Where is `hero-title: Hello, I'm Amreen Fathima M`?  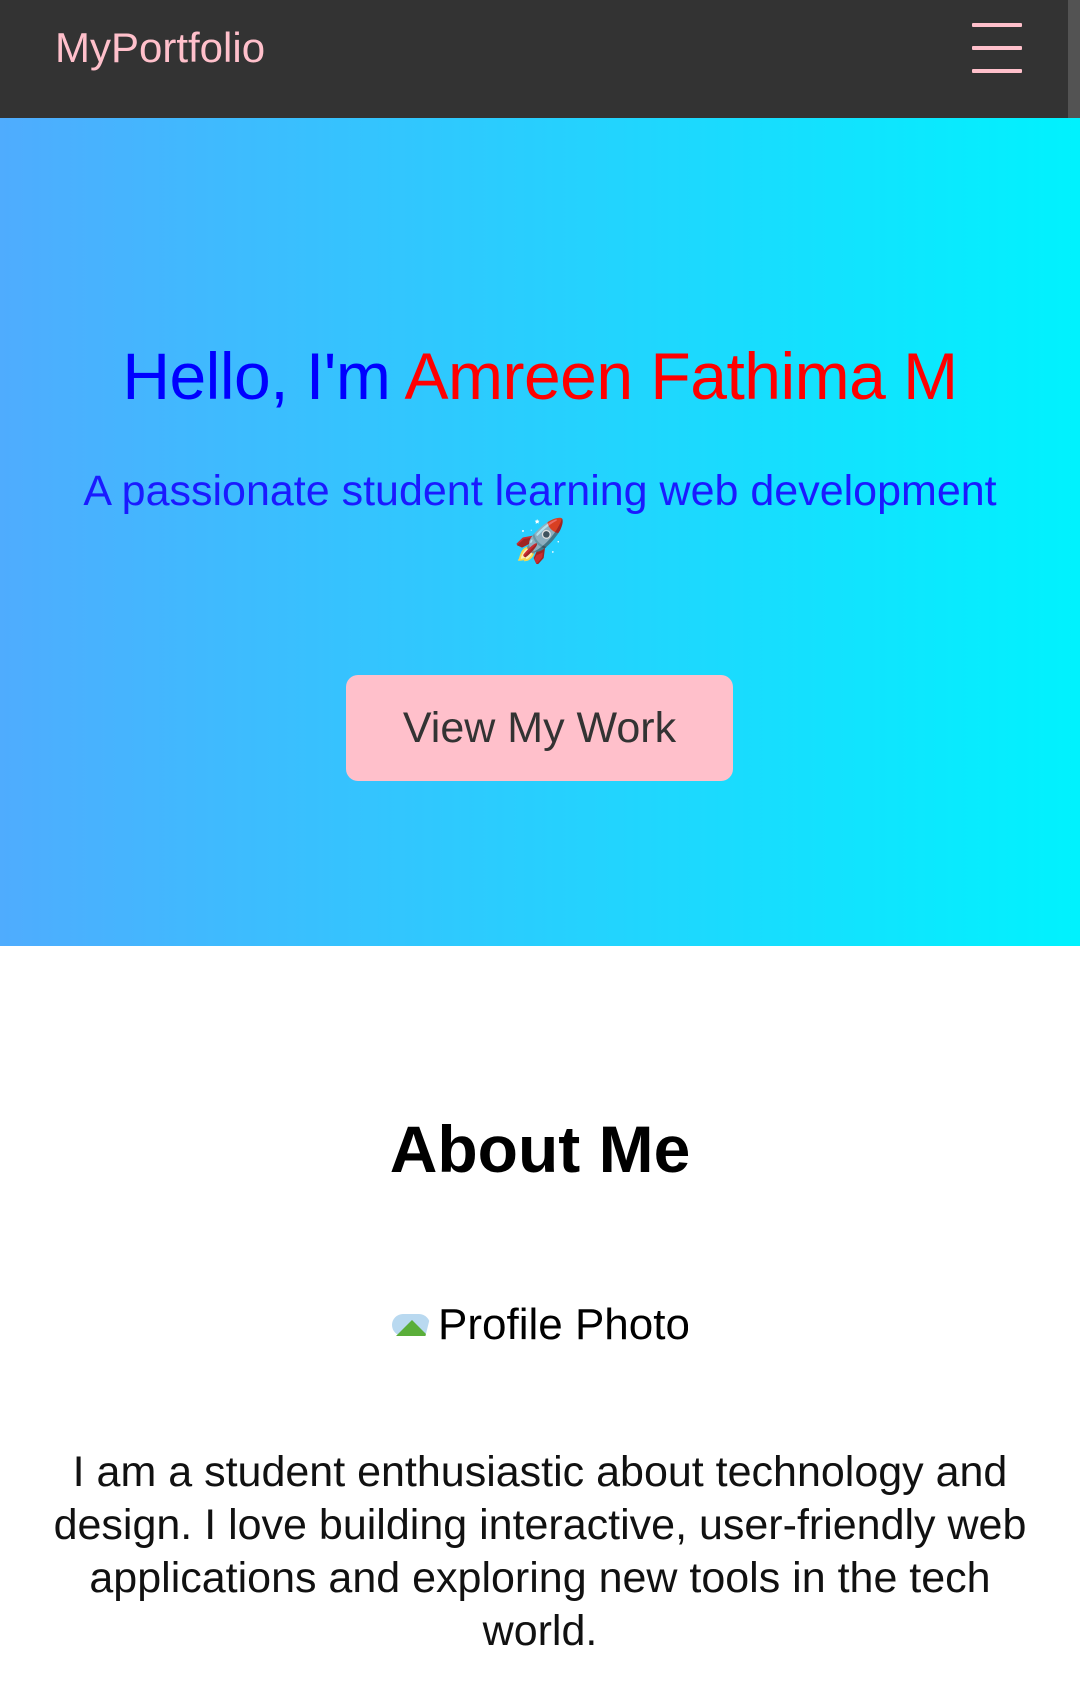 hero-title: Hello, I'm Amreen Fathima M is located at coordinates (540, 376).